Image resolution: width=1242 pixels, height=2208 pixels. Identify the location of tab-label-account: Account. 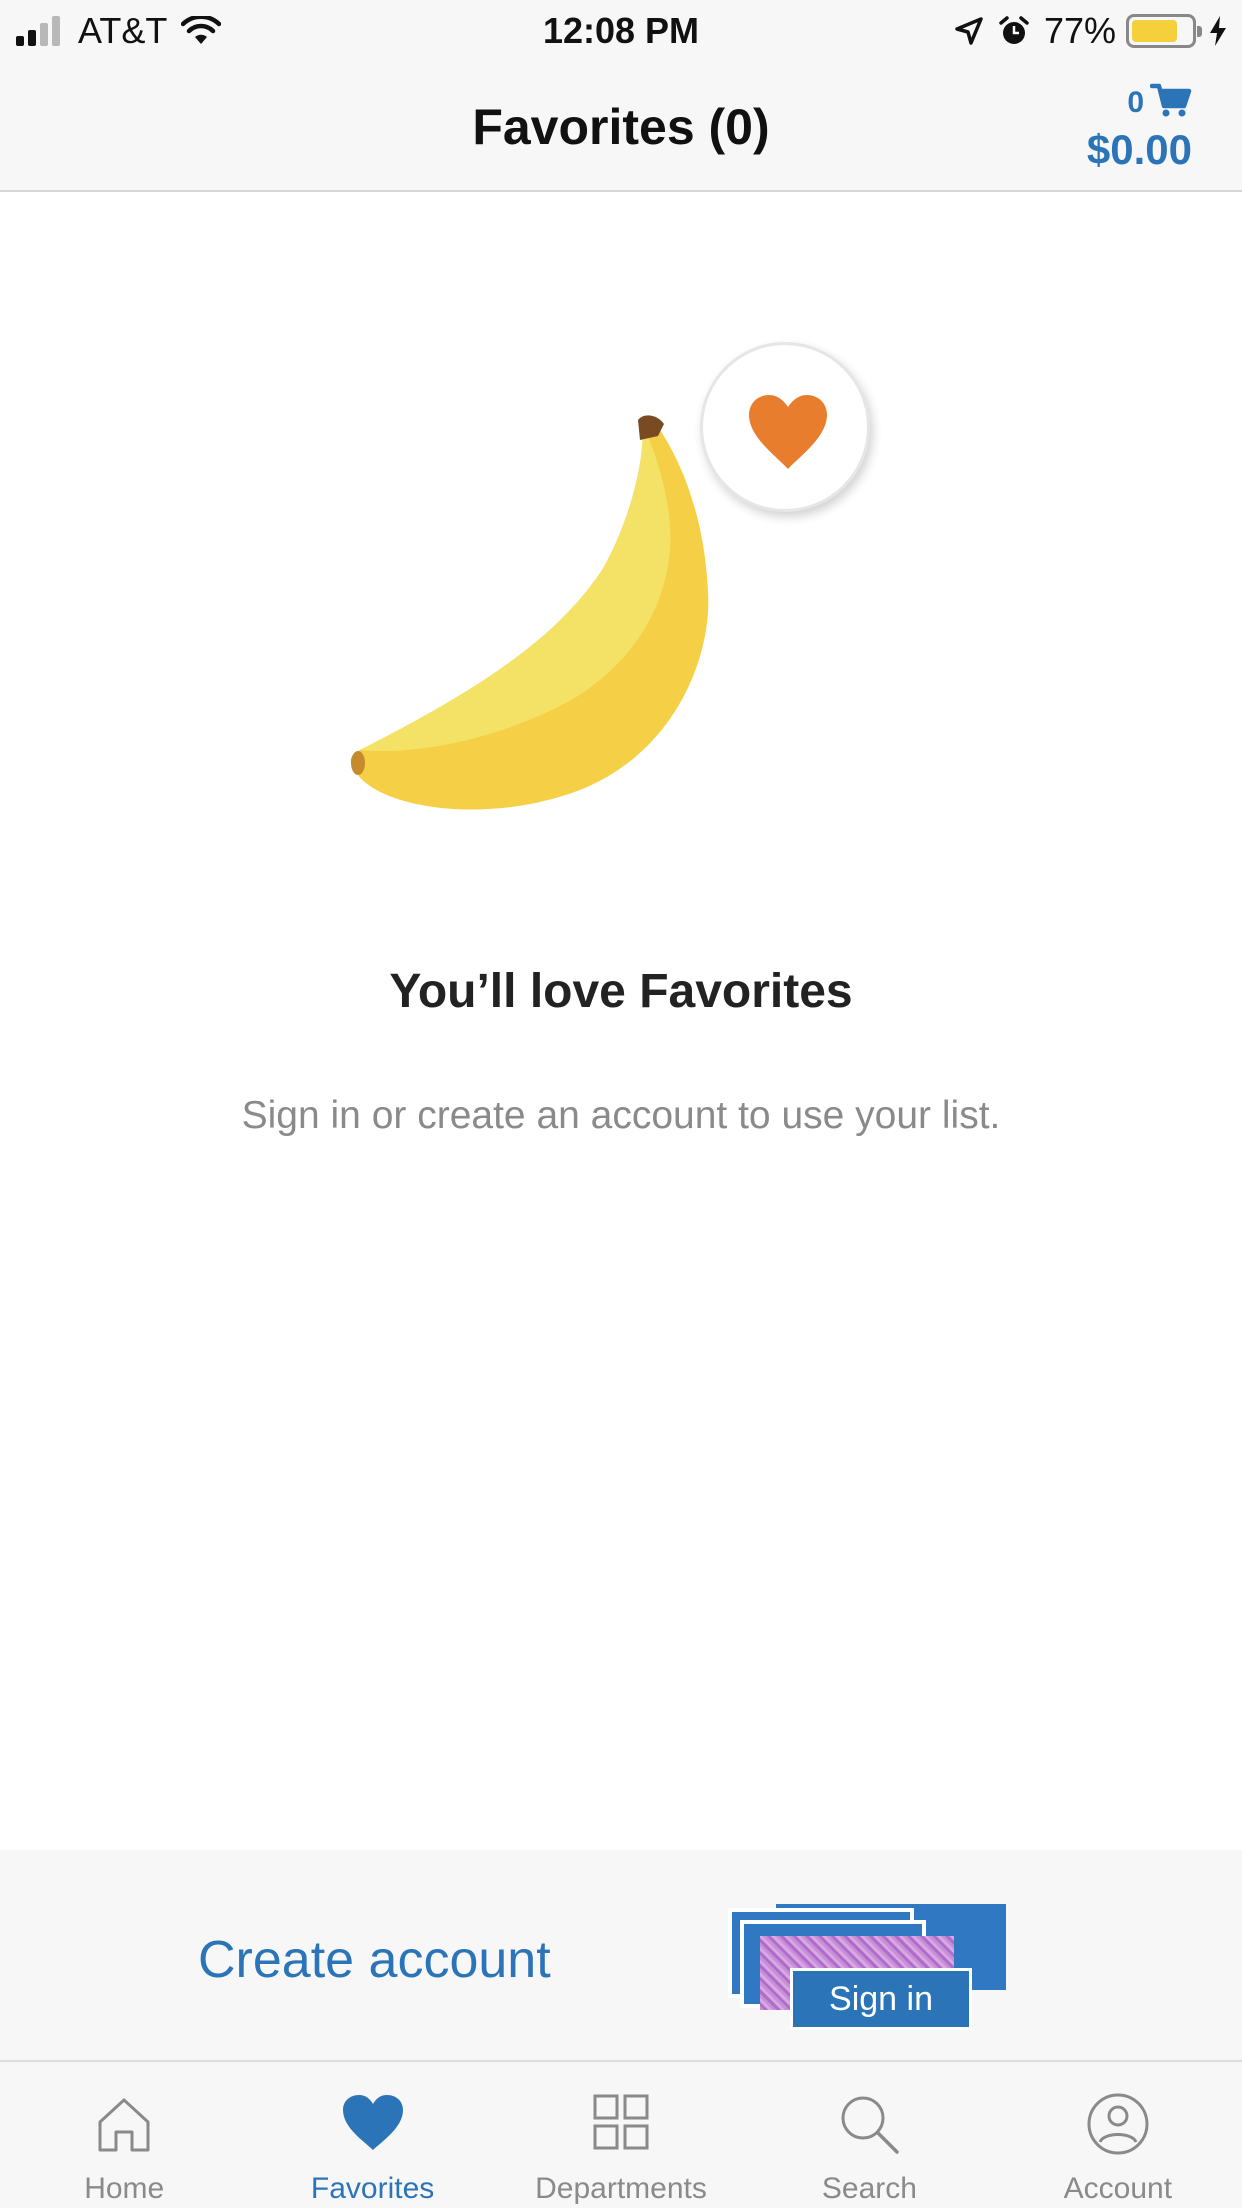
(1118, 2188).